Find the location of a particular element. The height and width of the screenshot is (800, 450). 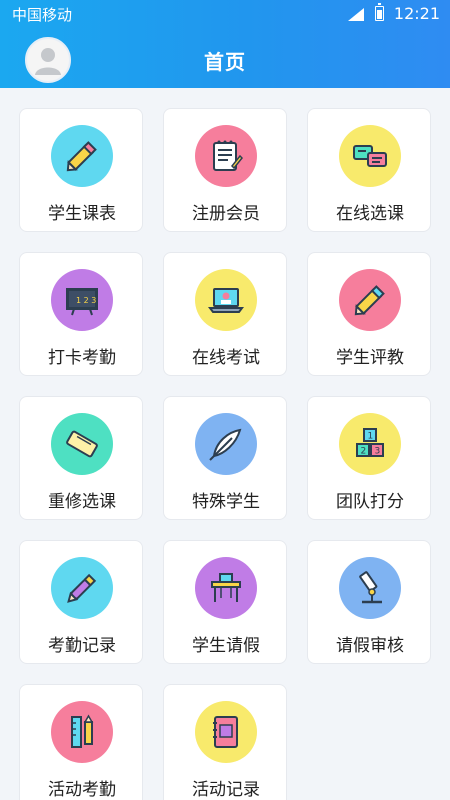

number-blocks-icon: 1 2 3 is located at coordinates (370, 442).